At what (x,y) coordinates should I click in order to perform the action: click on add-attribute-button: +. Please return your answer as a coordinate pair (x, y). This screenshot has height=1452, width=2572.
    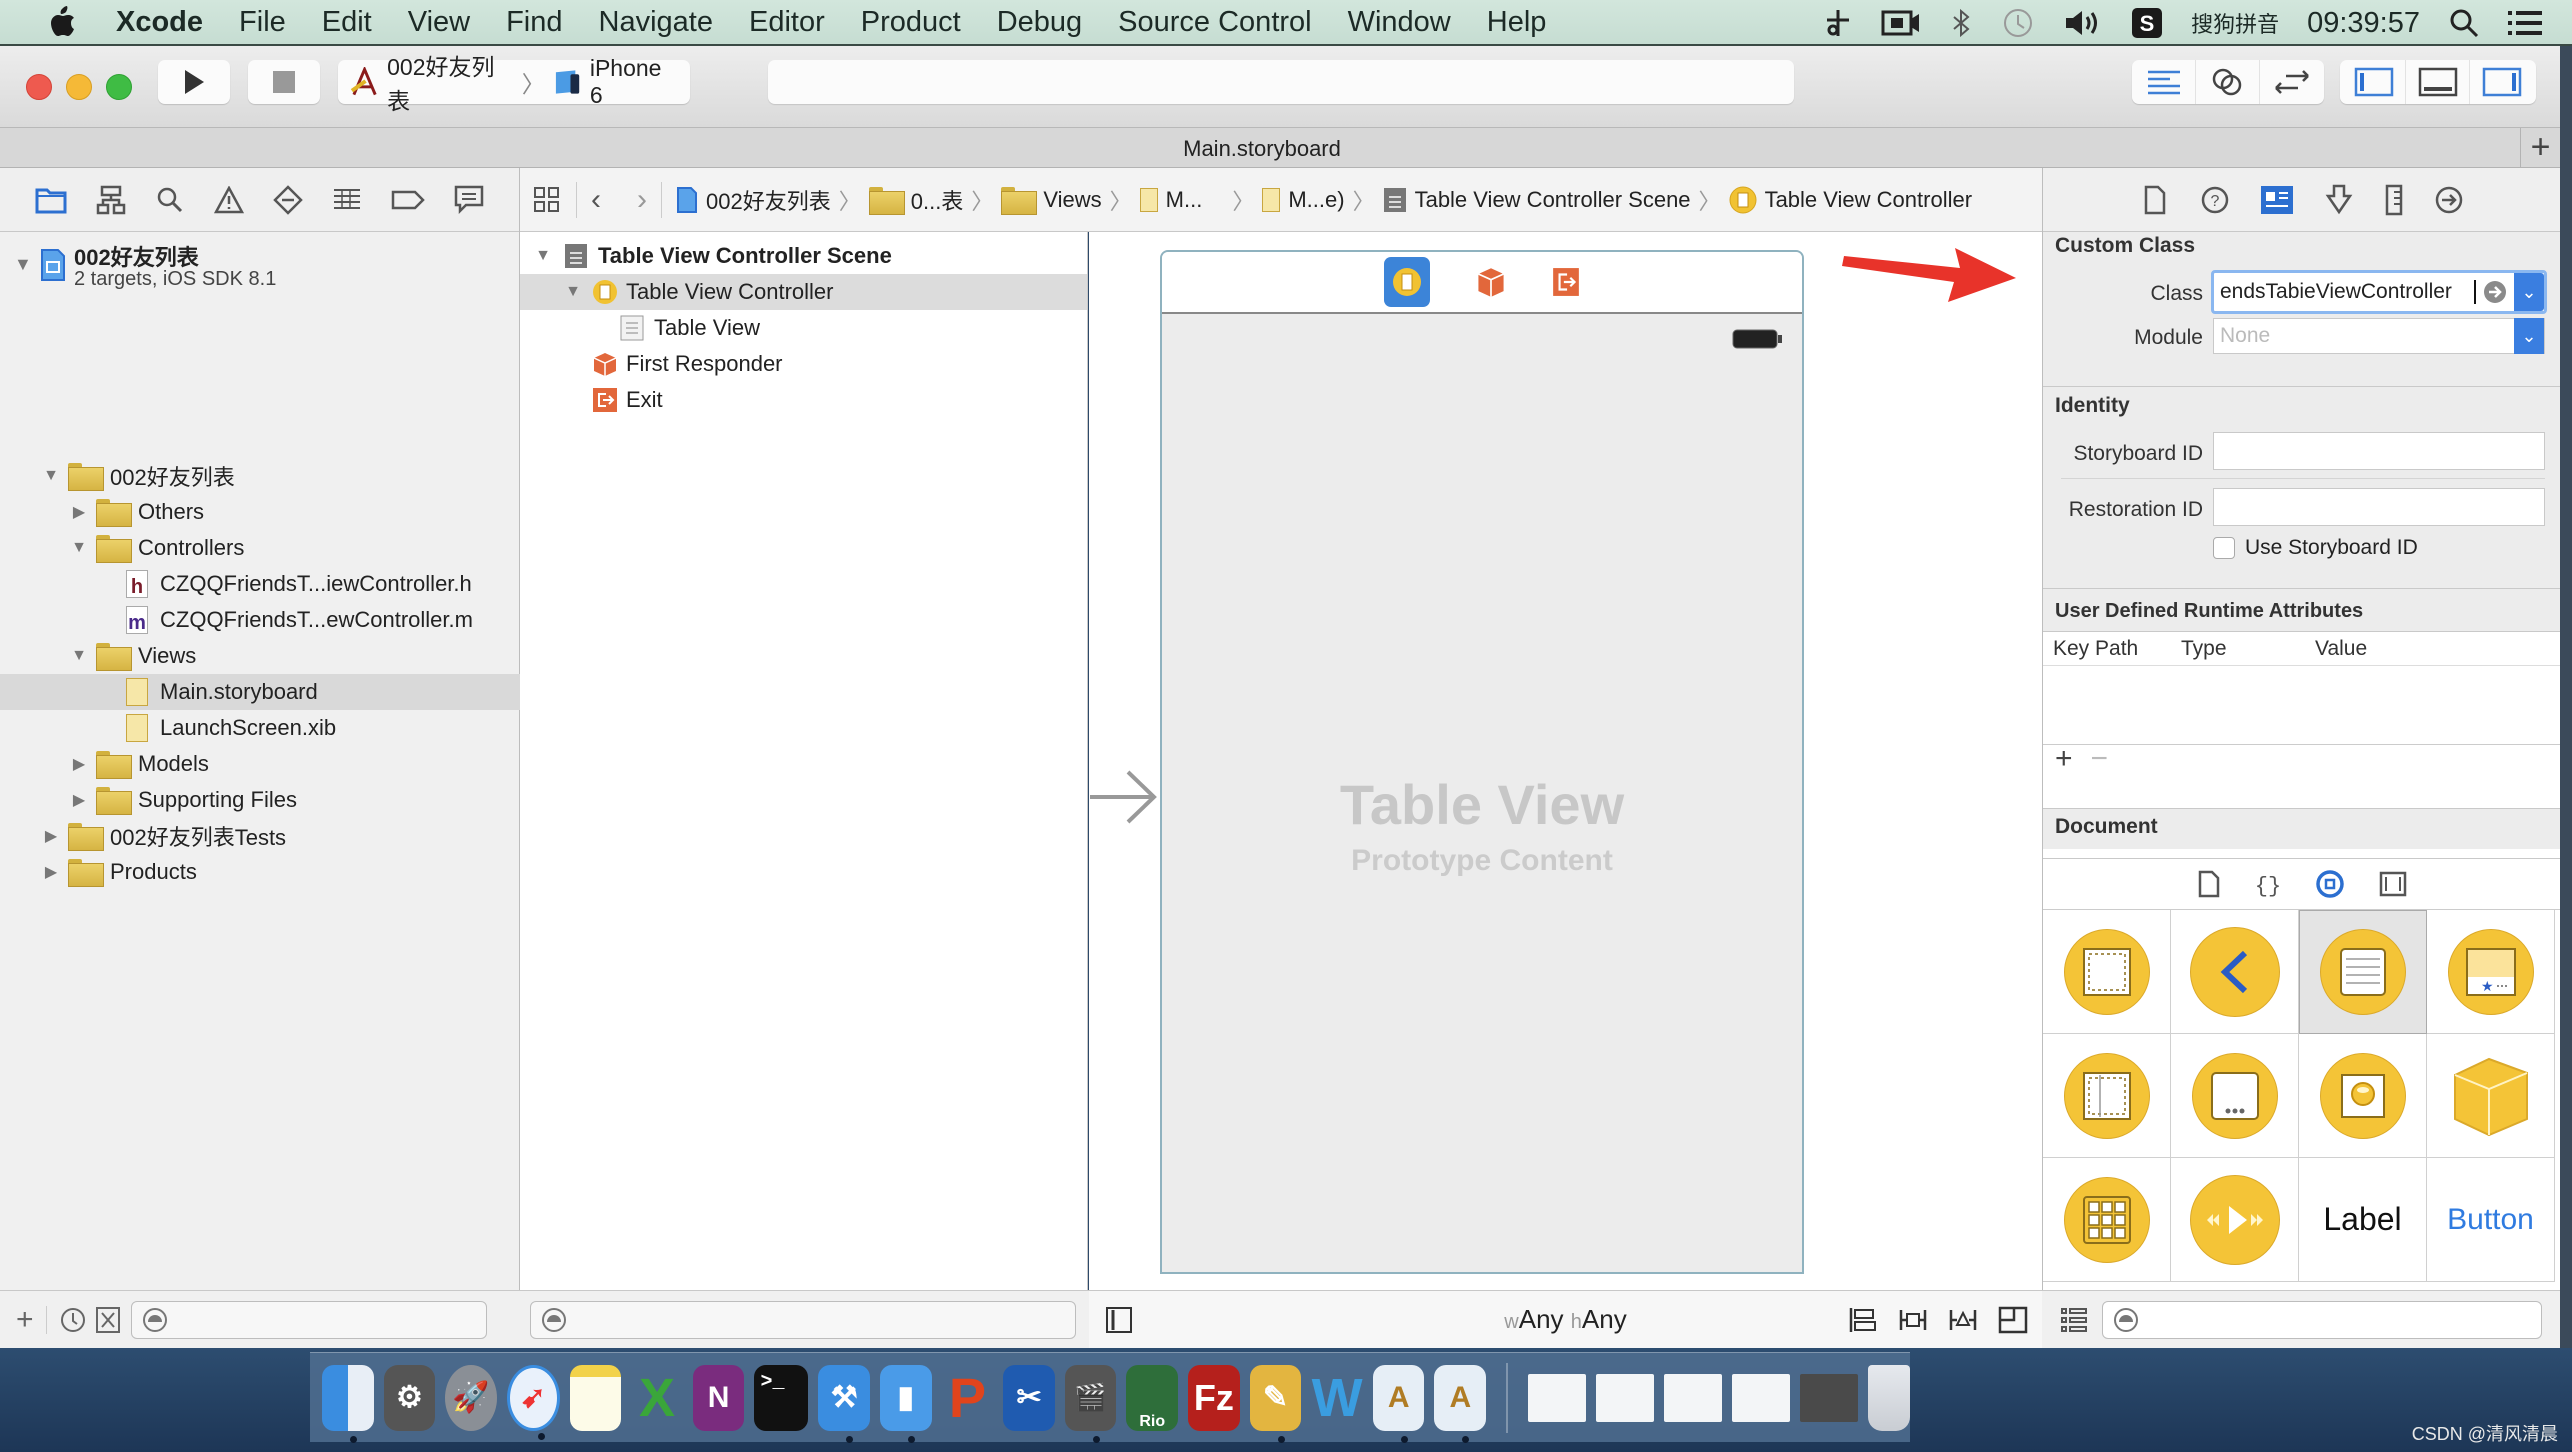
    Looking at the image, I should click on (2064, 759).